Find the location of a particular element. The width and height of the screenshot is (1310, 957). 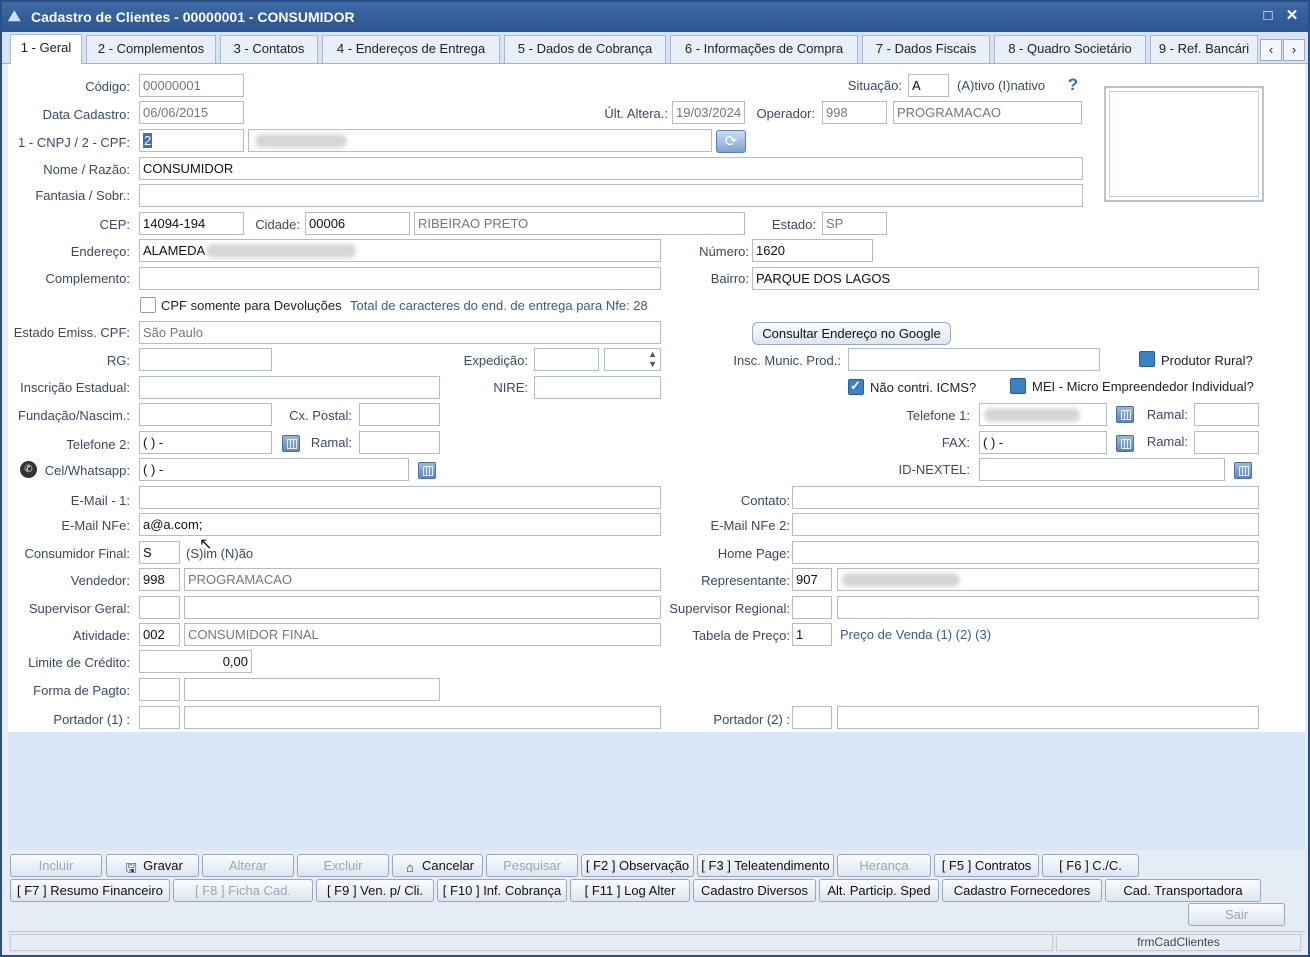

observacao-button: [ F2 ] Observação is located at coordinates (637, 865).